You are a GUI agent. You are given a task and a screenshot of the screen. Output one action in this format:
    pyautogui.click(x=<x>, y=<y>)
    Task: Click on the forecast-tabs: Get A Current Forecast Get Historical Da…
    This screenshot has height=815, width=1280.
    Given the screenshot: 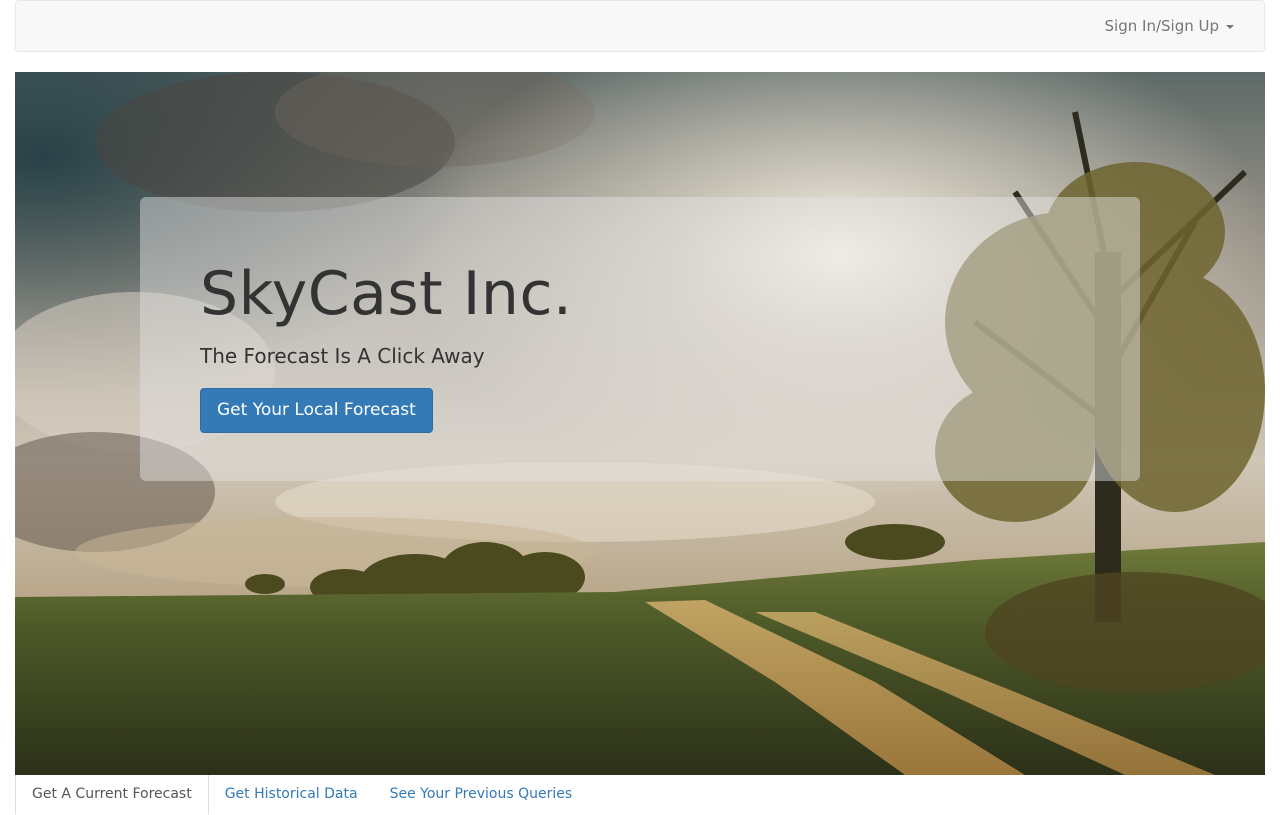 What is the action you would take?
    pyautogui.click(x=640, y=795)
    